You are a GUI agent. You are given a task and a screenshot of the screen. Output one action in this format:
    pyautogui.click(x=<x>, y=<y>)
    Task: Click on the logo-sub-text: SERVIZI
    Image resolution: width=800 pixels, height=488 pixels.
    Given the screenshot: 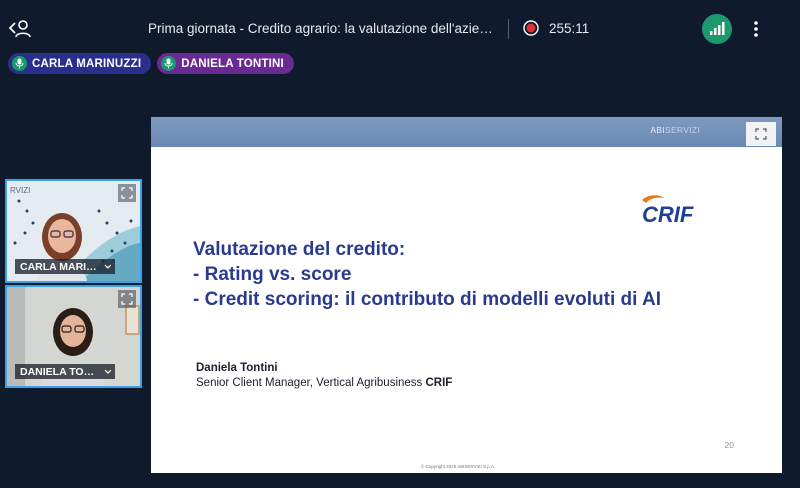 What is the action you would take?
    pyautogui.click(x=682, y=130)
    